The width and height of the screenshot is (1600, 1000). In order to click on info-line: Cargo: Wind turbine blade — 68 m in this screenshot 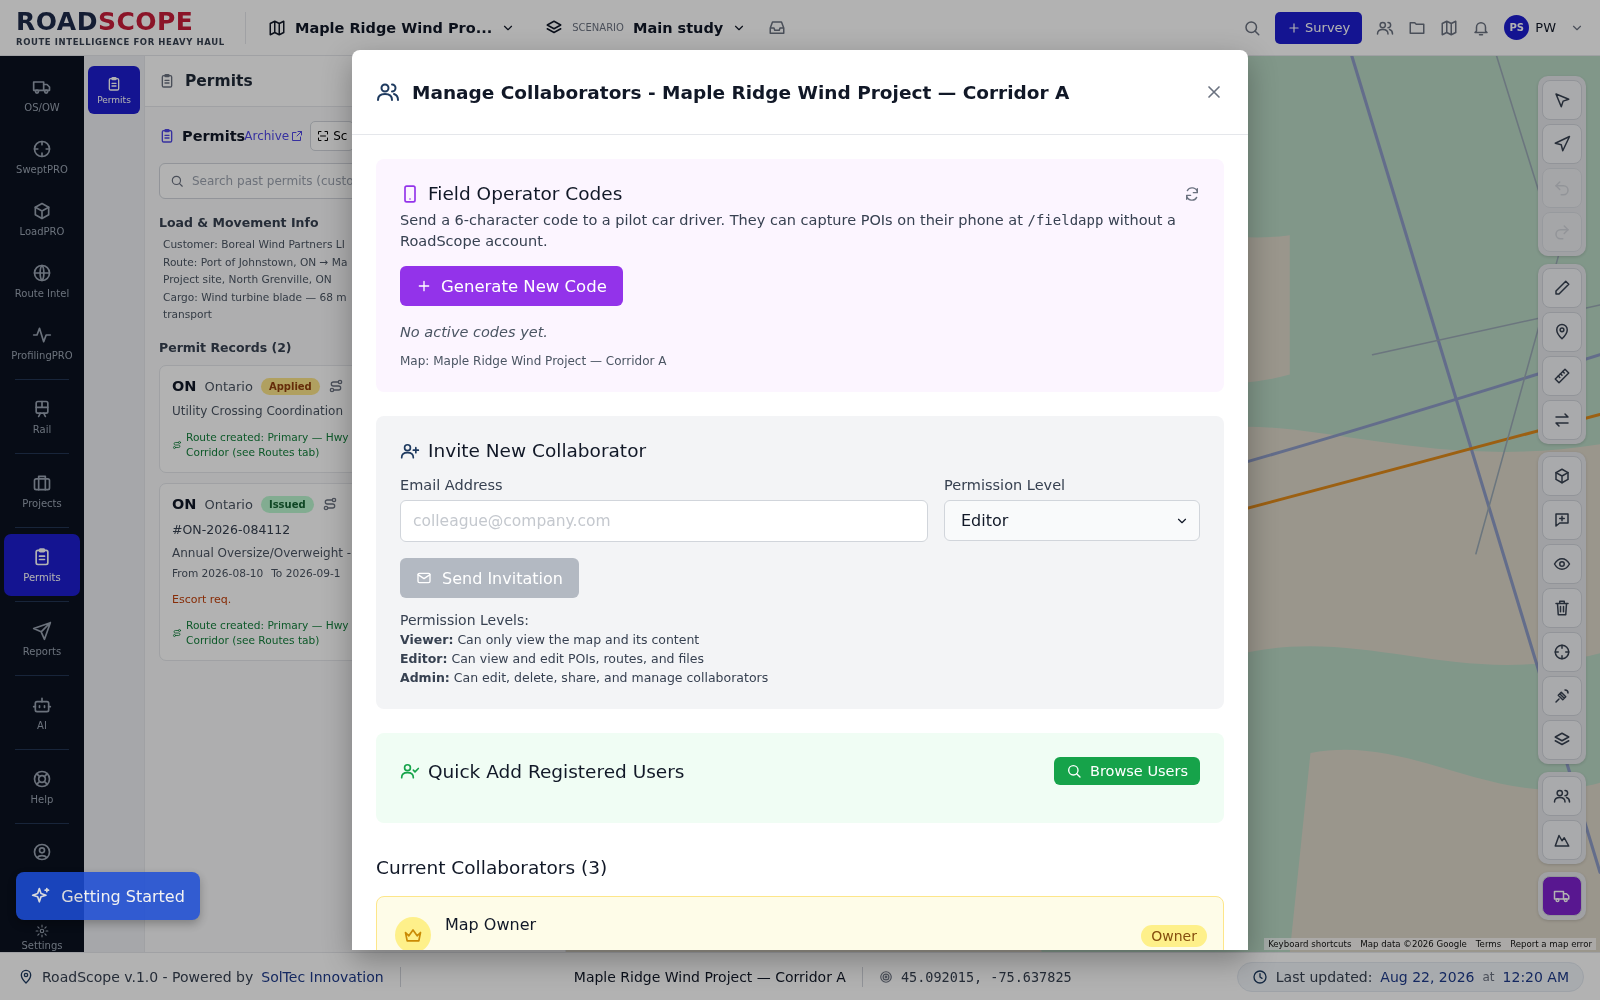, I will do `click(255, 297)`.